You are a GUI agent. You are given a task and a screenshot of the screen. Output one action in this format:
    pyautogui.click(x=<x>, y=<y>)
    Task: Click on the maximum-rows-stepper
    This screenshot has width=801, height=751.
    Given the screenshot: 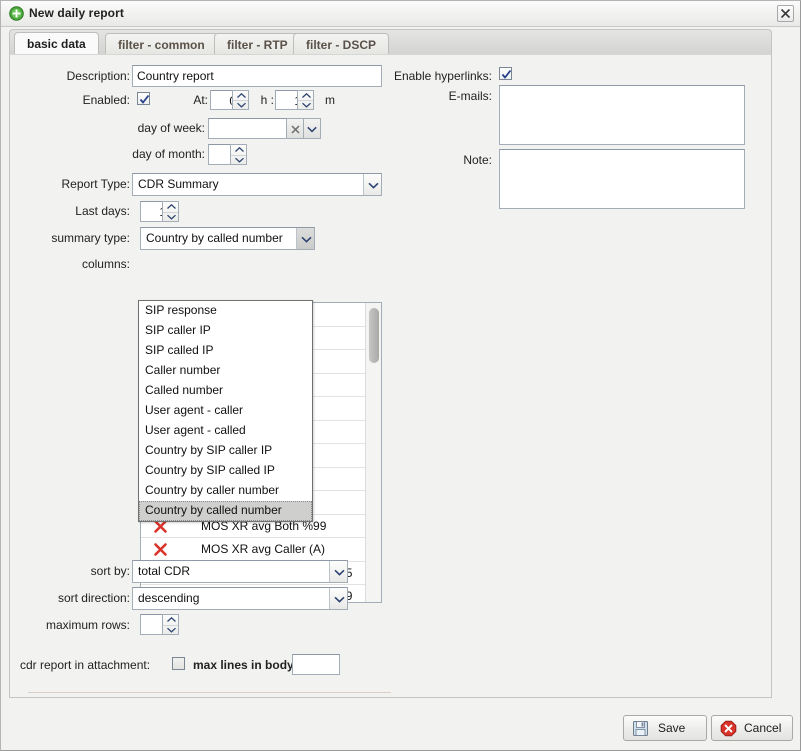 What is the action you would take?
    pyautogui.click(x=170, y=624)
    